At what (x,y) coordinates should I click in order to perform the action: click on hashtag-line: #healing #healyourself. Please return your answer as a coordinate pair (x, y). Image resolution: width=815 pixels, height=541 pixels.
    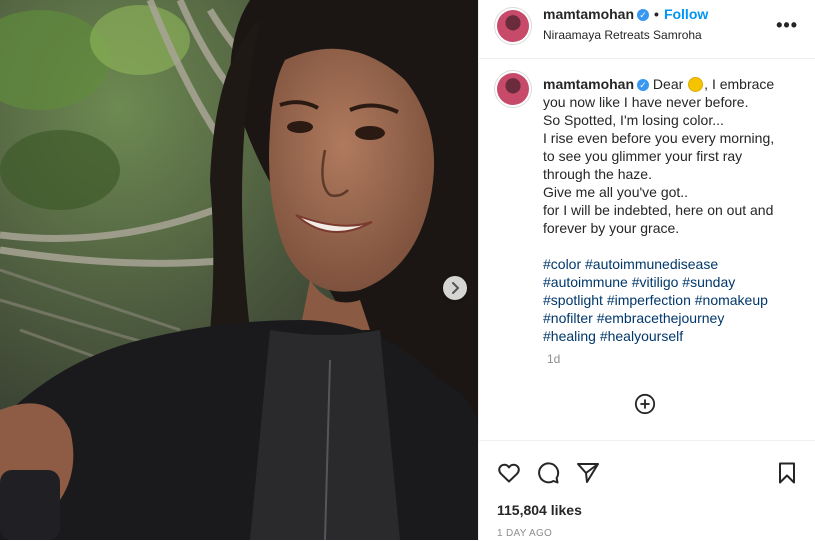
    Looking at the image, I should click on (671, 336).